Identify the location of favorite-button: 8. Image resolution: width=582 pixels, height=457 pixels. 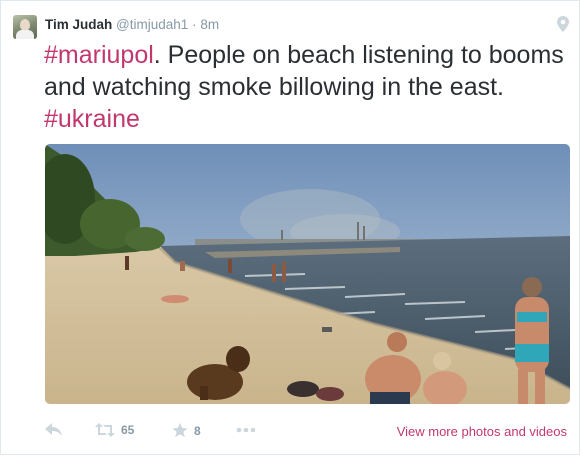
(186, 430).